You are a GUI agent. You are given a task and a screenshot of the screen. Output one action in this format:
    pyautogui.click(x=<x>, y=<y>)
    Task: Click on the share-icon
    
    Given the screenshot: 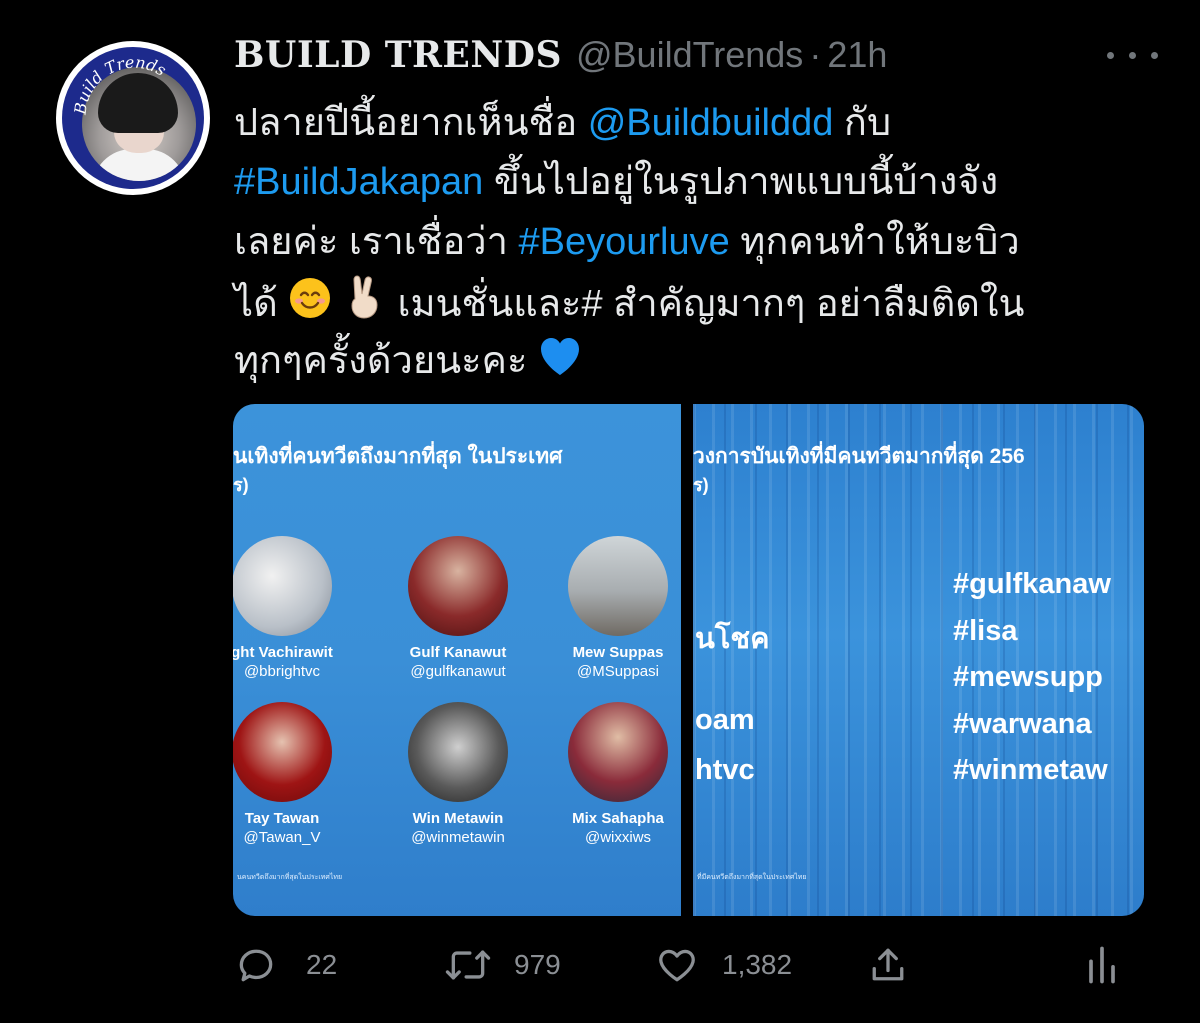 What is the action you would take?
    pyautogui.click(x=888, y=965)
    